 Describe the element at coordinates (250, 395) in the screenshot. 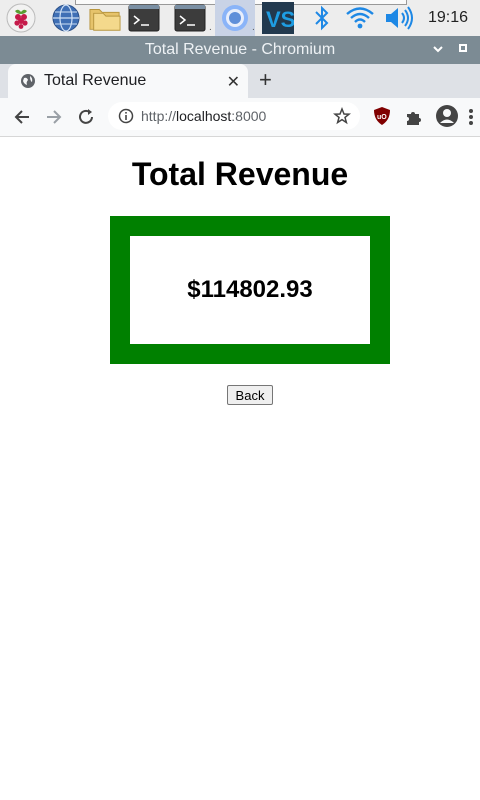

I see `back-button: Back` at that location.